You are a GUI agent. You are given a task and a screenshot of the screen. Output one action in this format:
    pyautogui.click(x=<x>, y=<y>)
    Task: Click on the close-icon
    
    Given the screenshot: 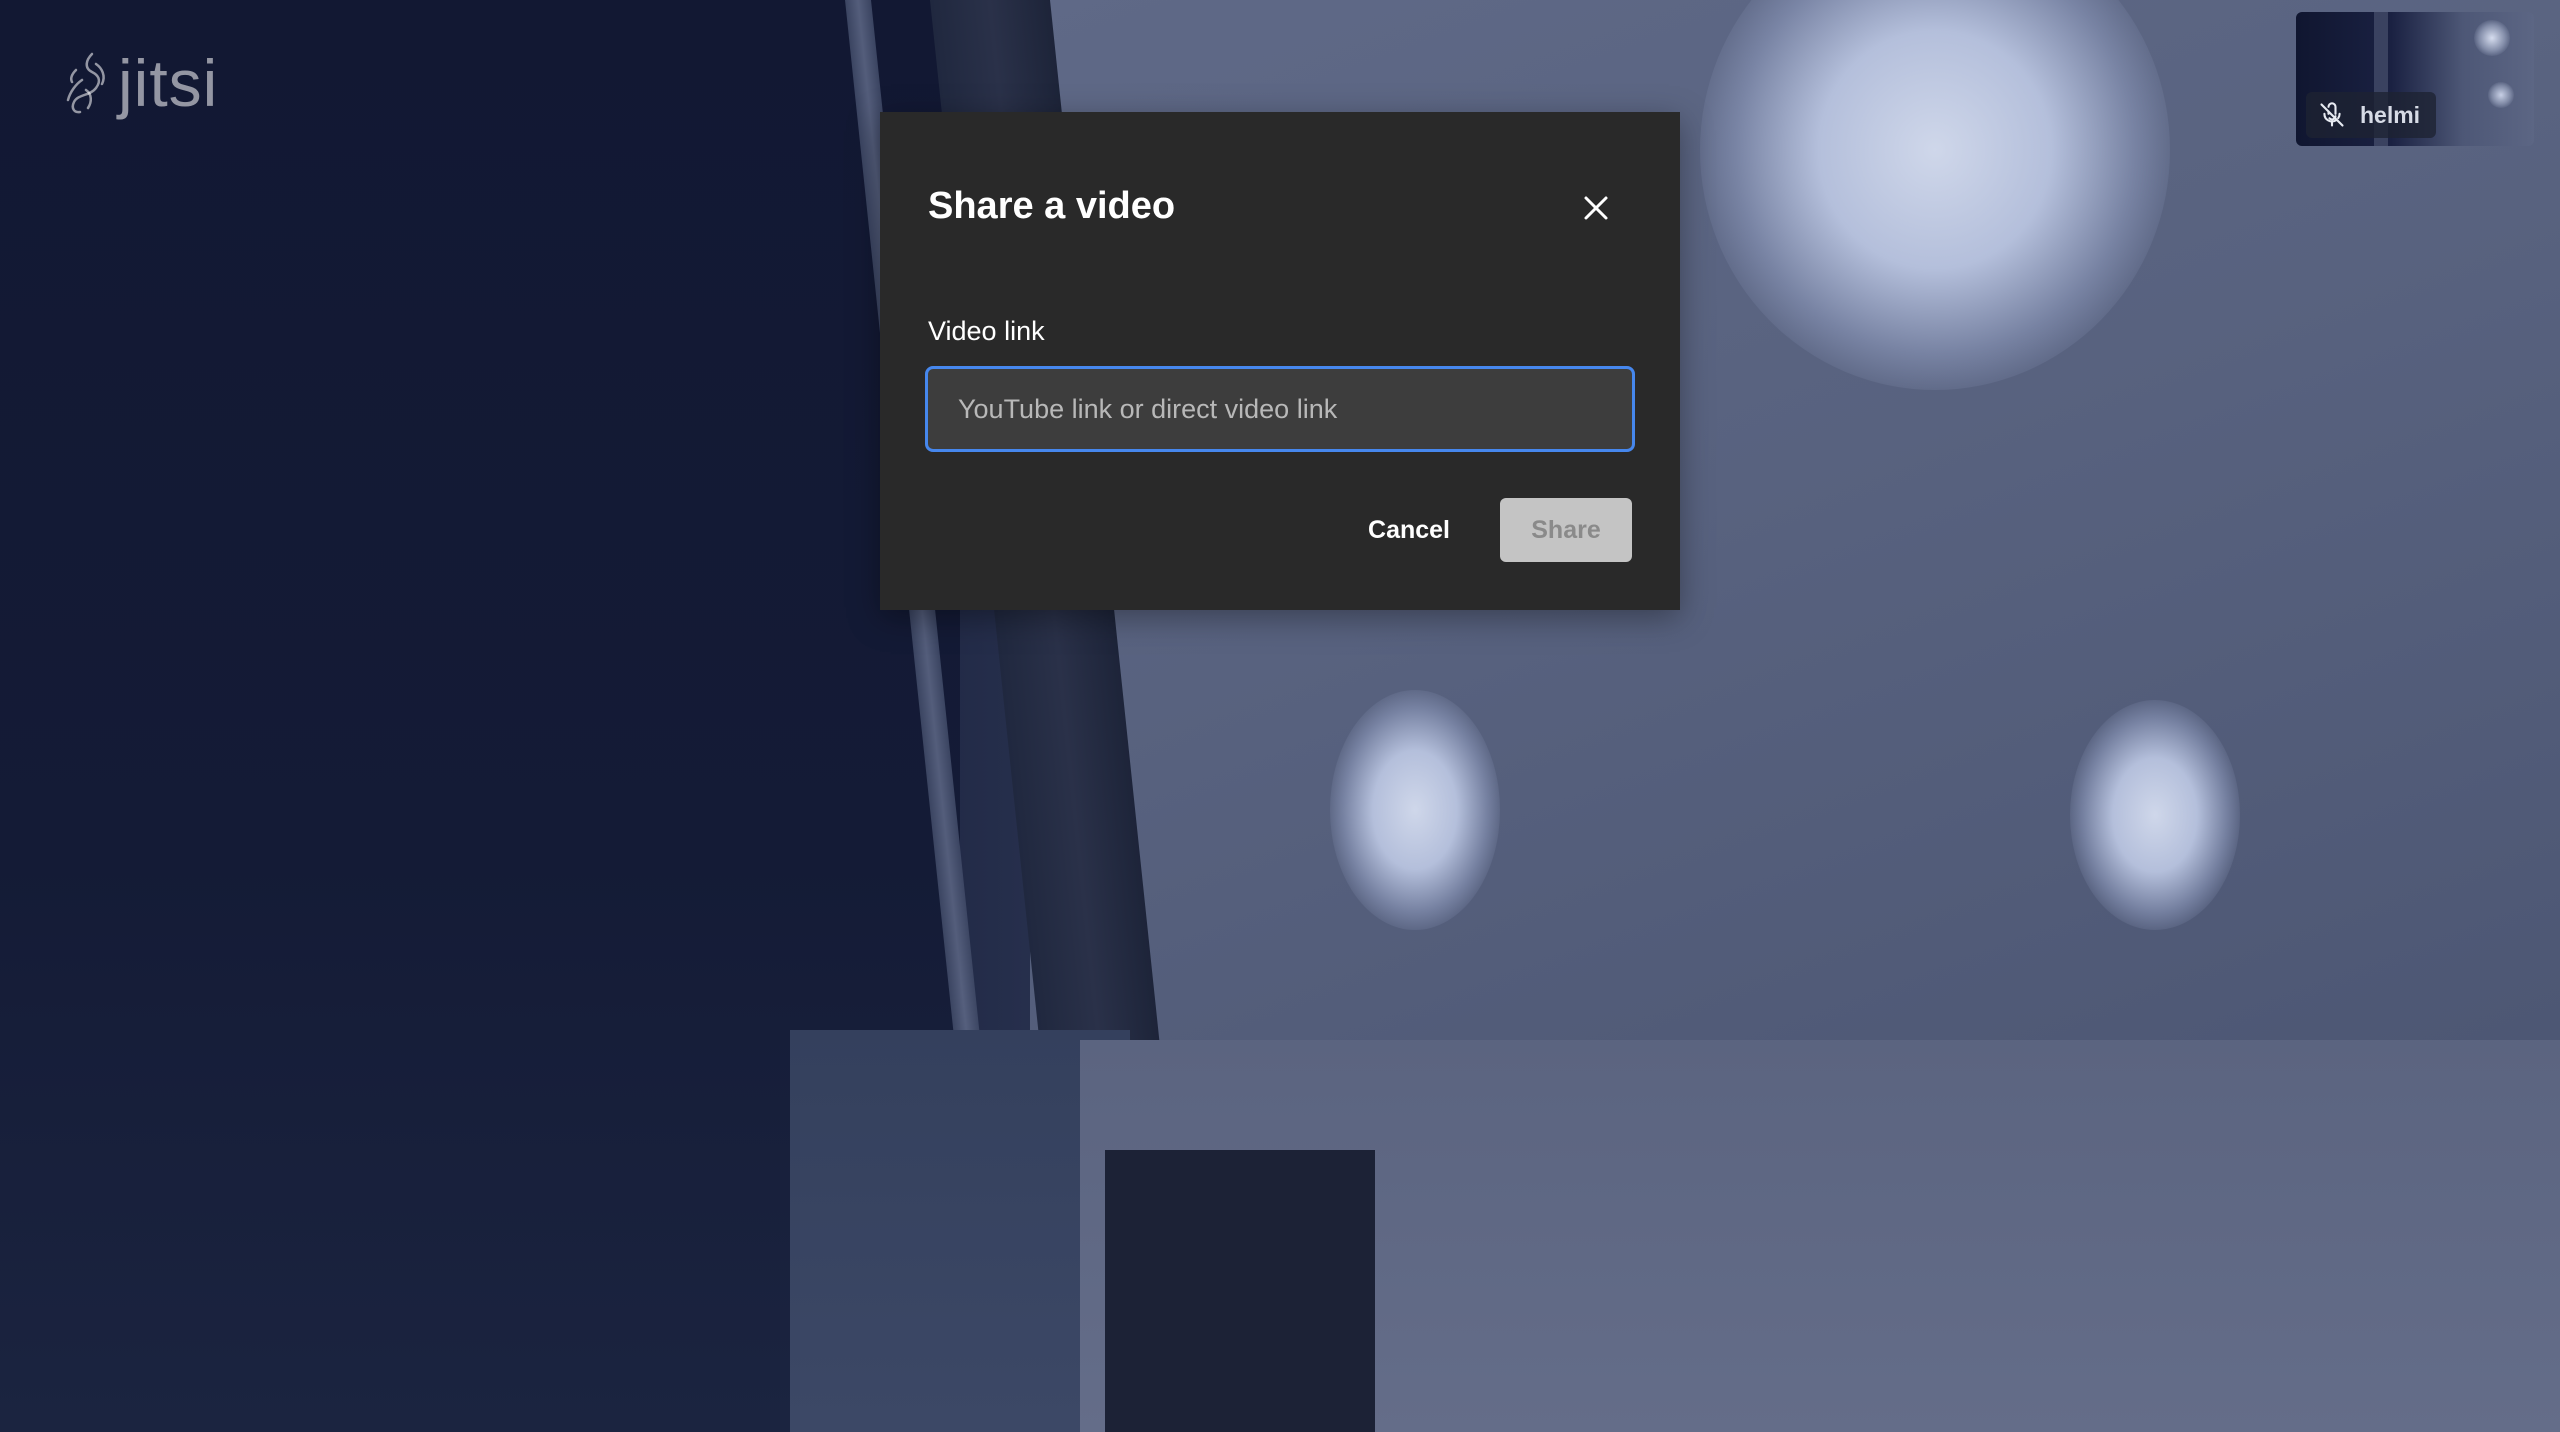 What is the action you would take?
    pyautogui.click(x=1596, y=208)
    